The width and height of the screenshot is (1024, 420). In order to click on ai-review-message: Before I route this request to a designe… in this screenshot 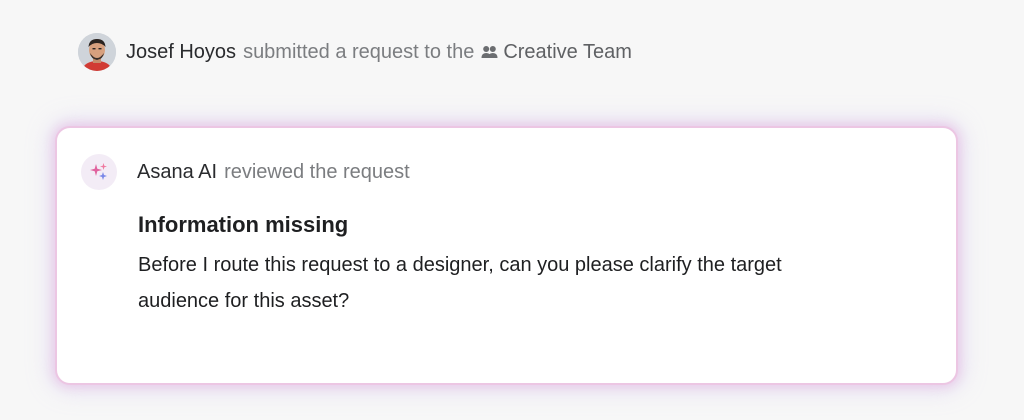, I will do `click(460, 283)`.